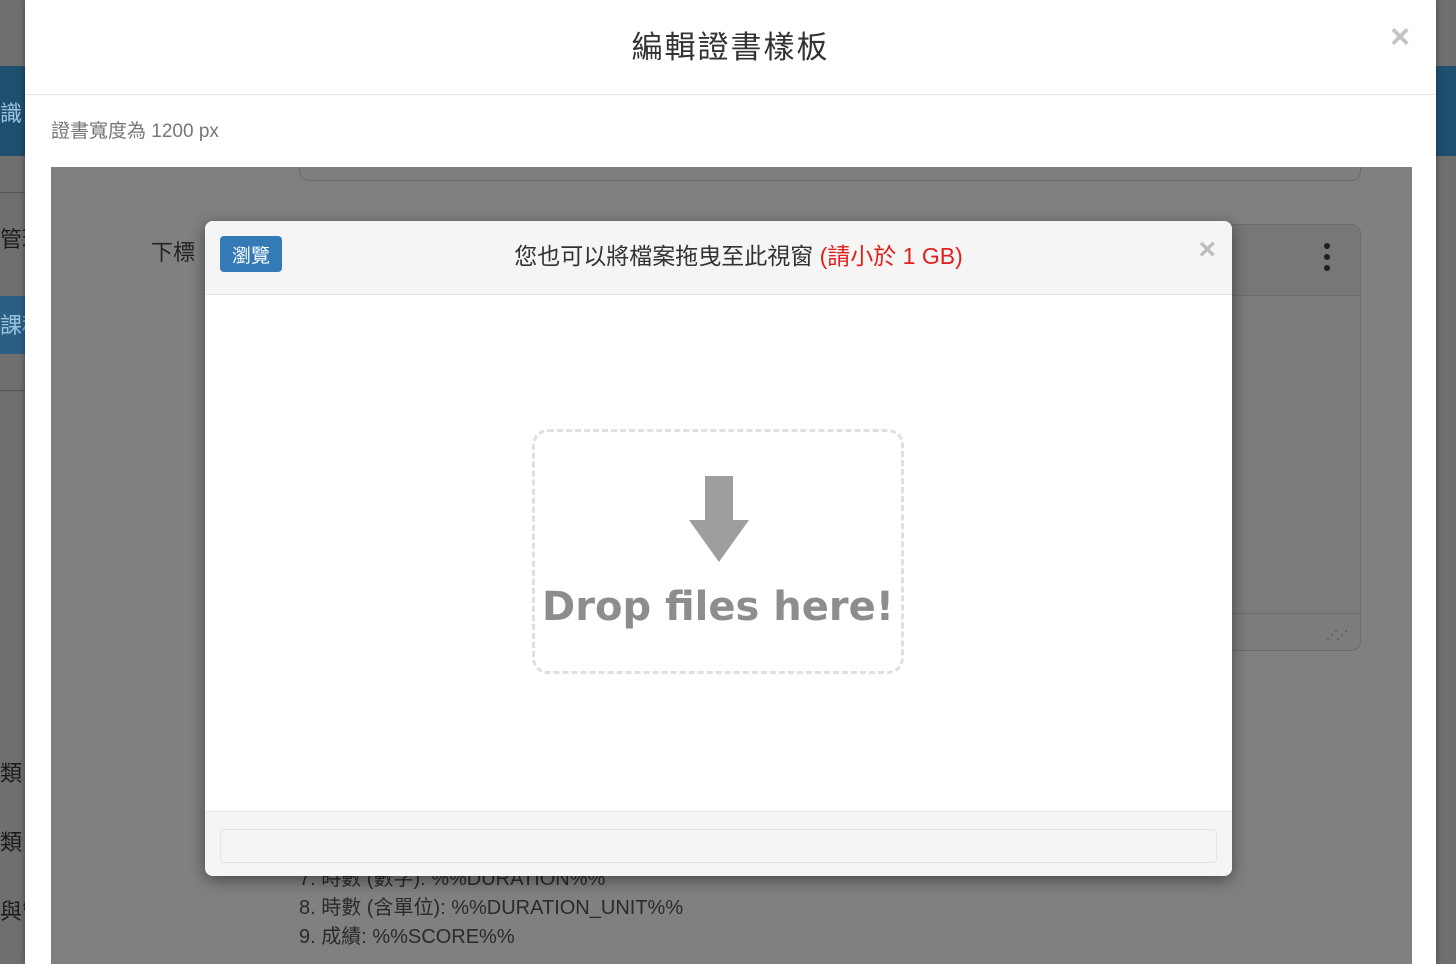 This screenshot has width=1456, height=964. I want to click on bg-nav-active-item: 課程, so click(13, 325).